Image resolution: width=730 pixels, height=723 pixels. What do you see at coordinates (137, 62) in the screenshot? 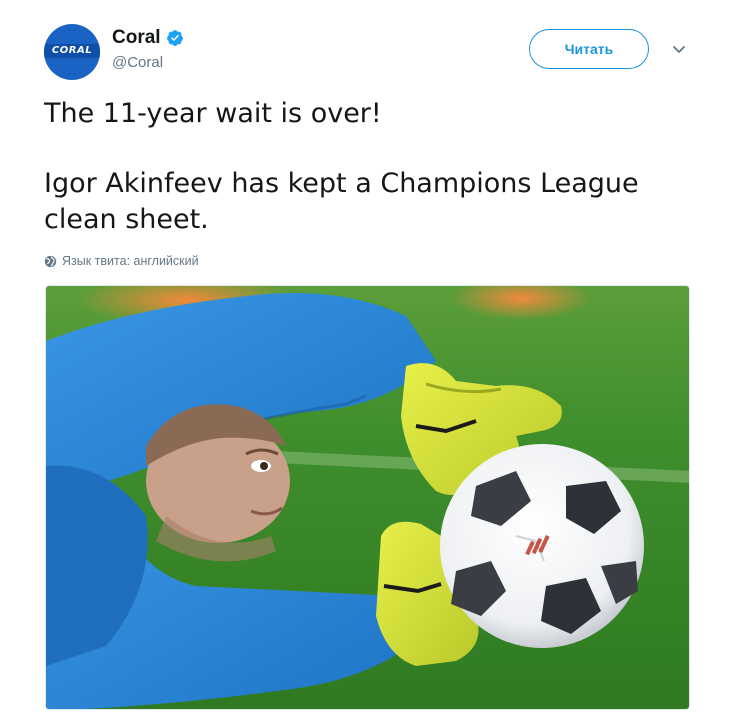
I see `author-handle: @Coral` at bounding box center [137, 62].